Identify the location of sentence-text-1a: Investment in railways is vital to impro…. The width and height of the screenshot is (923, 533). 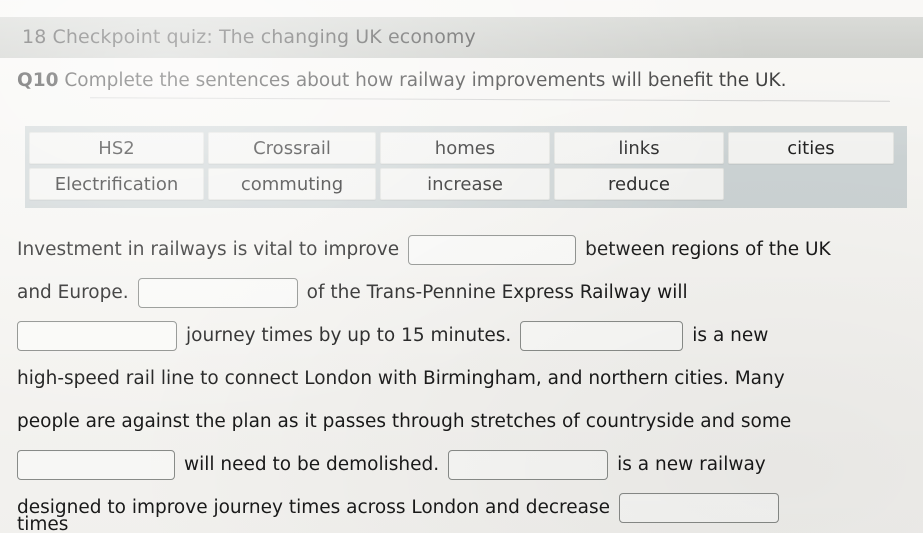
(208, 249).